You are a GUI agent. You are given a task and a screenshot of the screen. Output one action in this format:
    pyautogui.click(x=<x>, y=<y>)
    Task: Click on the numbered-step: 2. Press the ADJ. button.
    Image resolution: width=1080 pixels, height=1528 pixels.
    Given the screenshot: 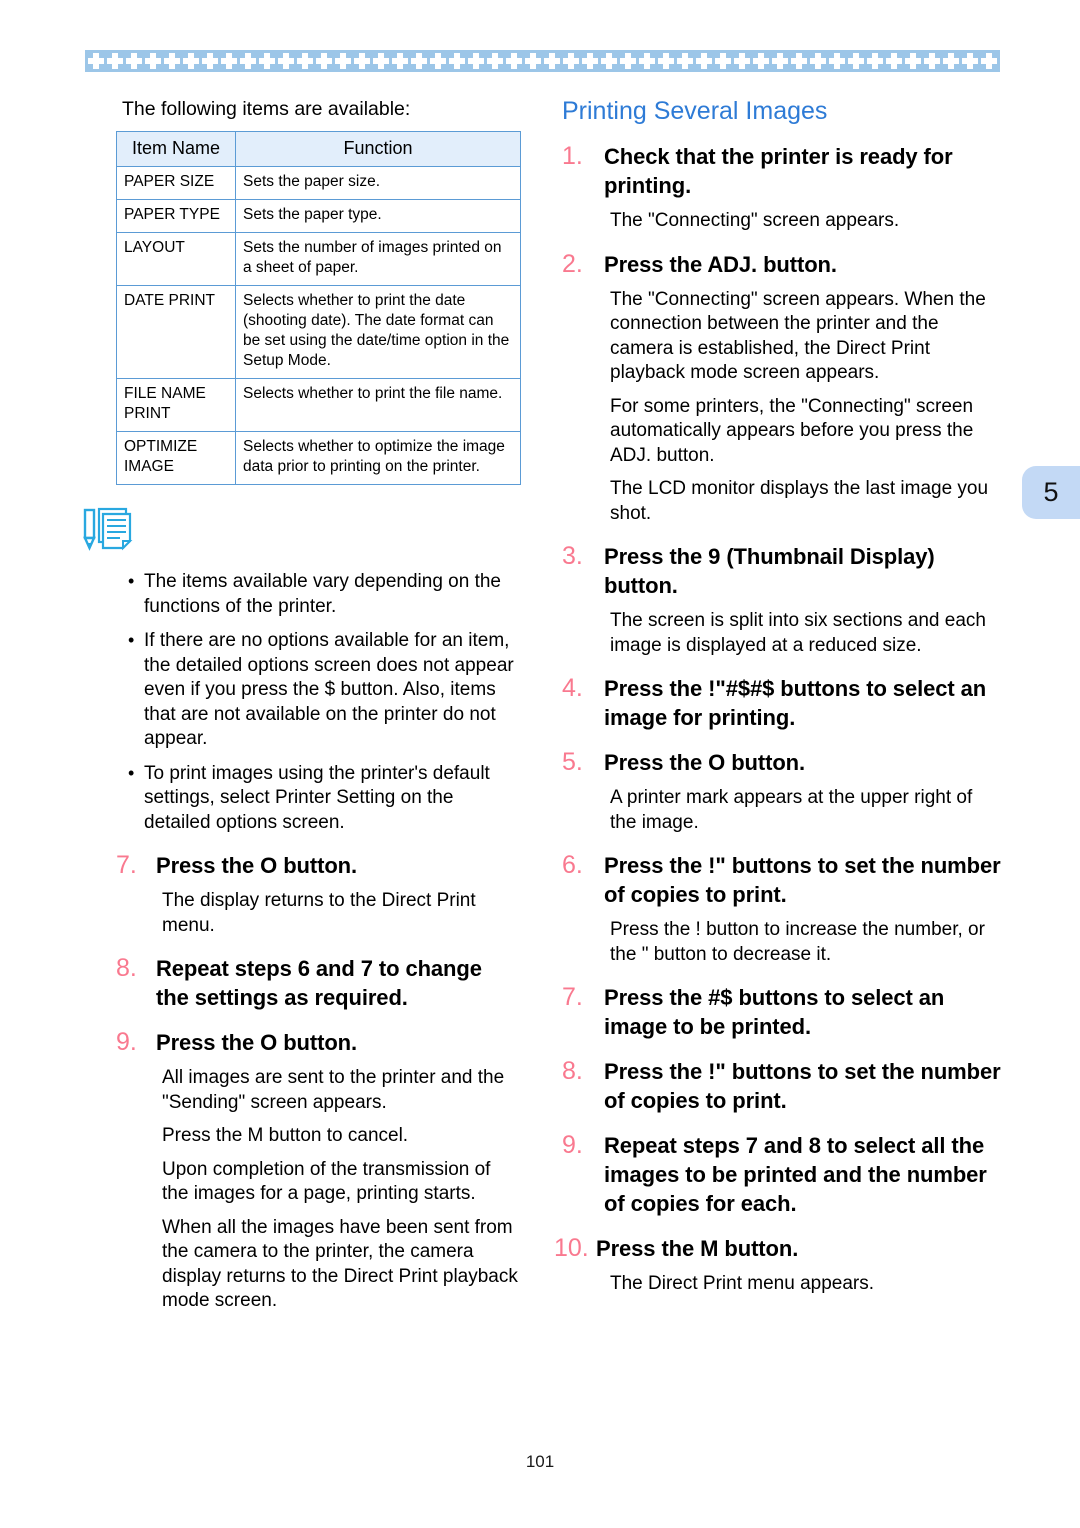 What is the action you would take?
    pyautogui.click(x=782, y=264)
    